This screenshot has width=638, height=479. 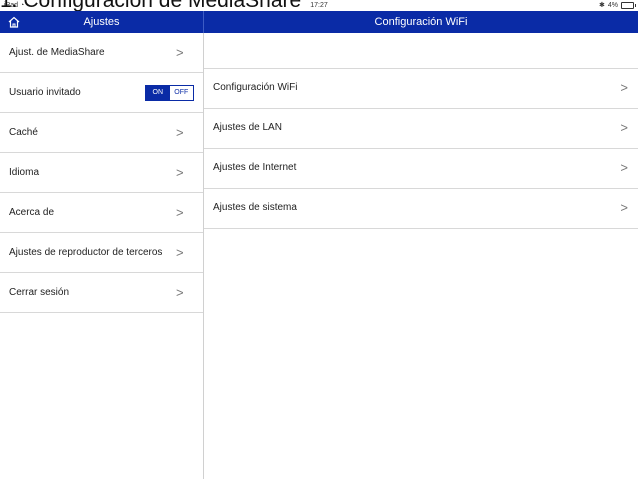 What do you see at coordinates (421, 22) in the screenshot?
I see `page-title: Configuración WiFi` at bounding box center [421, 22].